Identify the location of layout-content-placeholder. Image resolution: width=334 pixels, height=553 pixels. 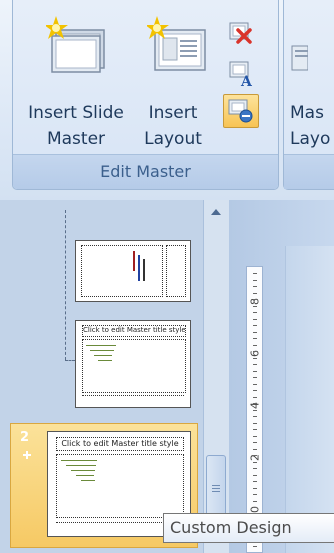
(134, 366).